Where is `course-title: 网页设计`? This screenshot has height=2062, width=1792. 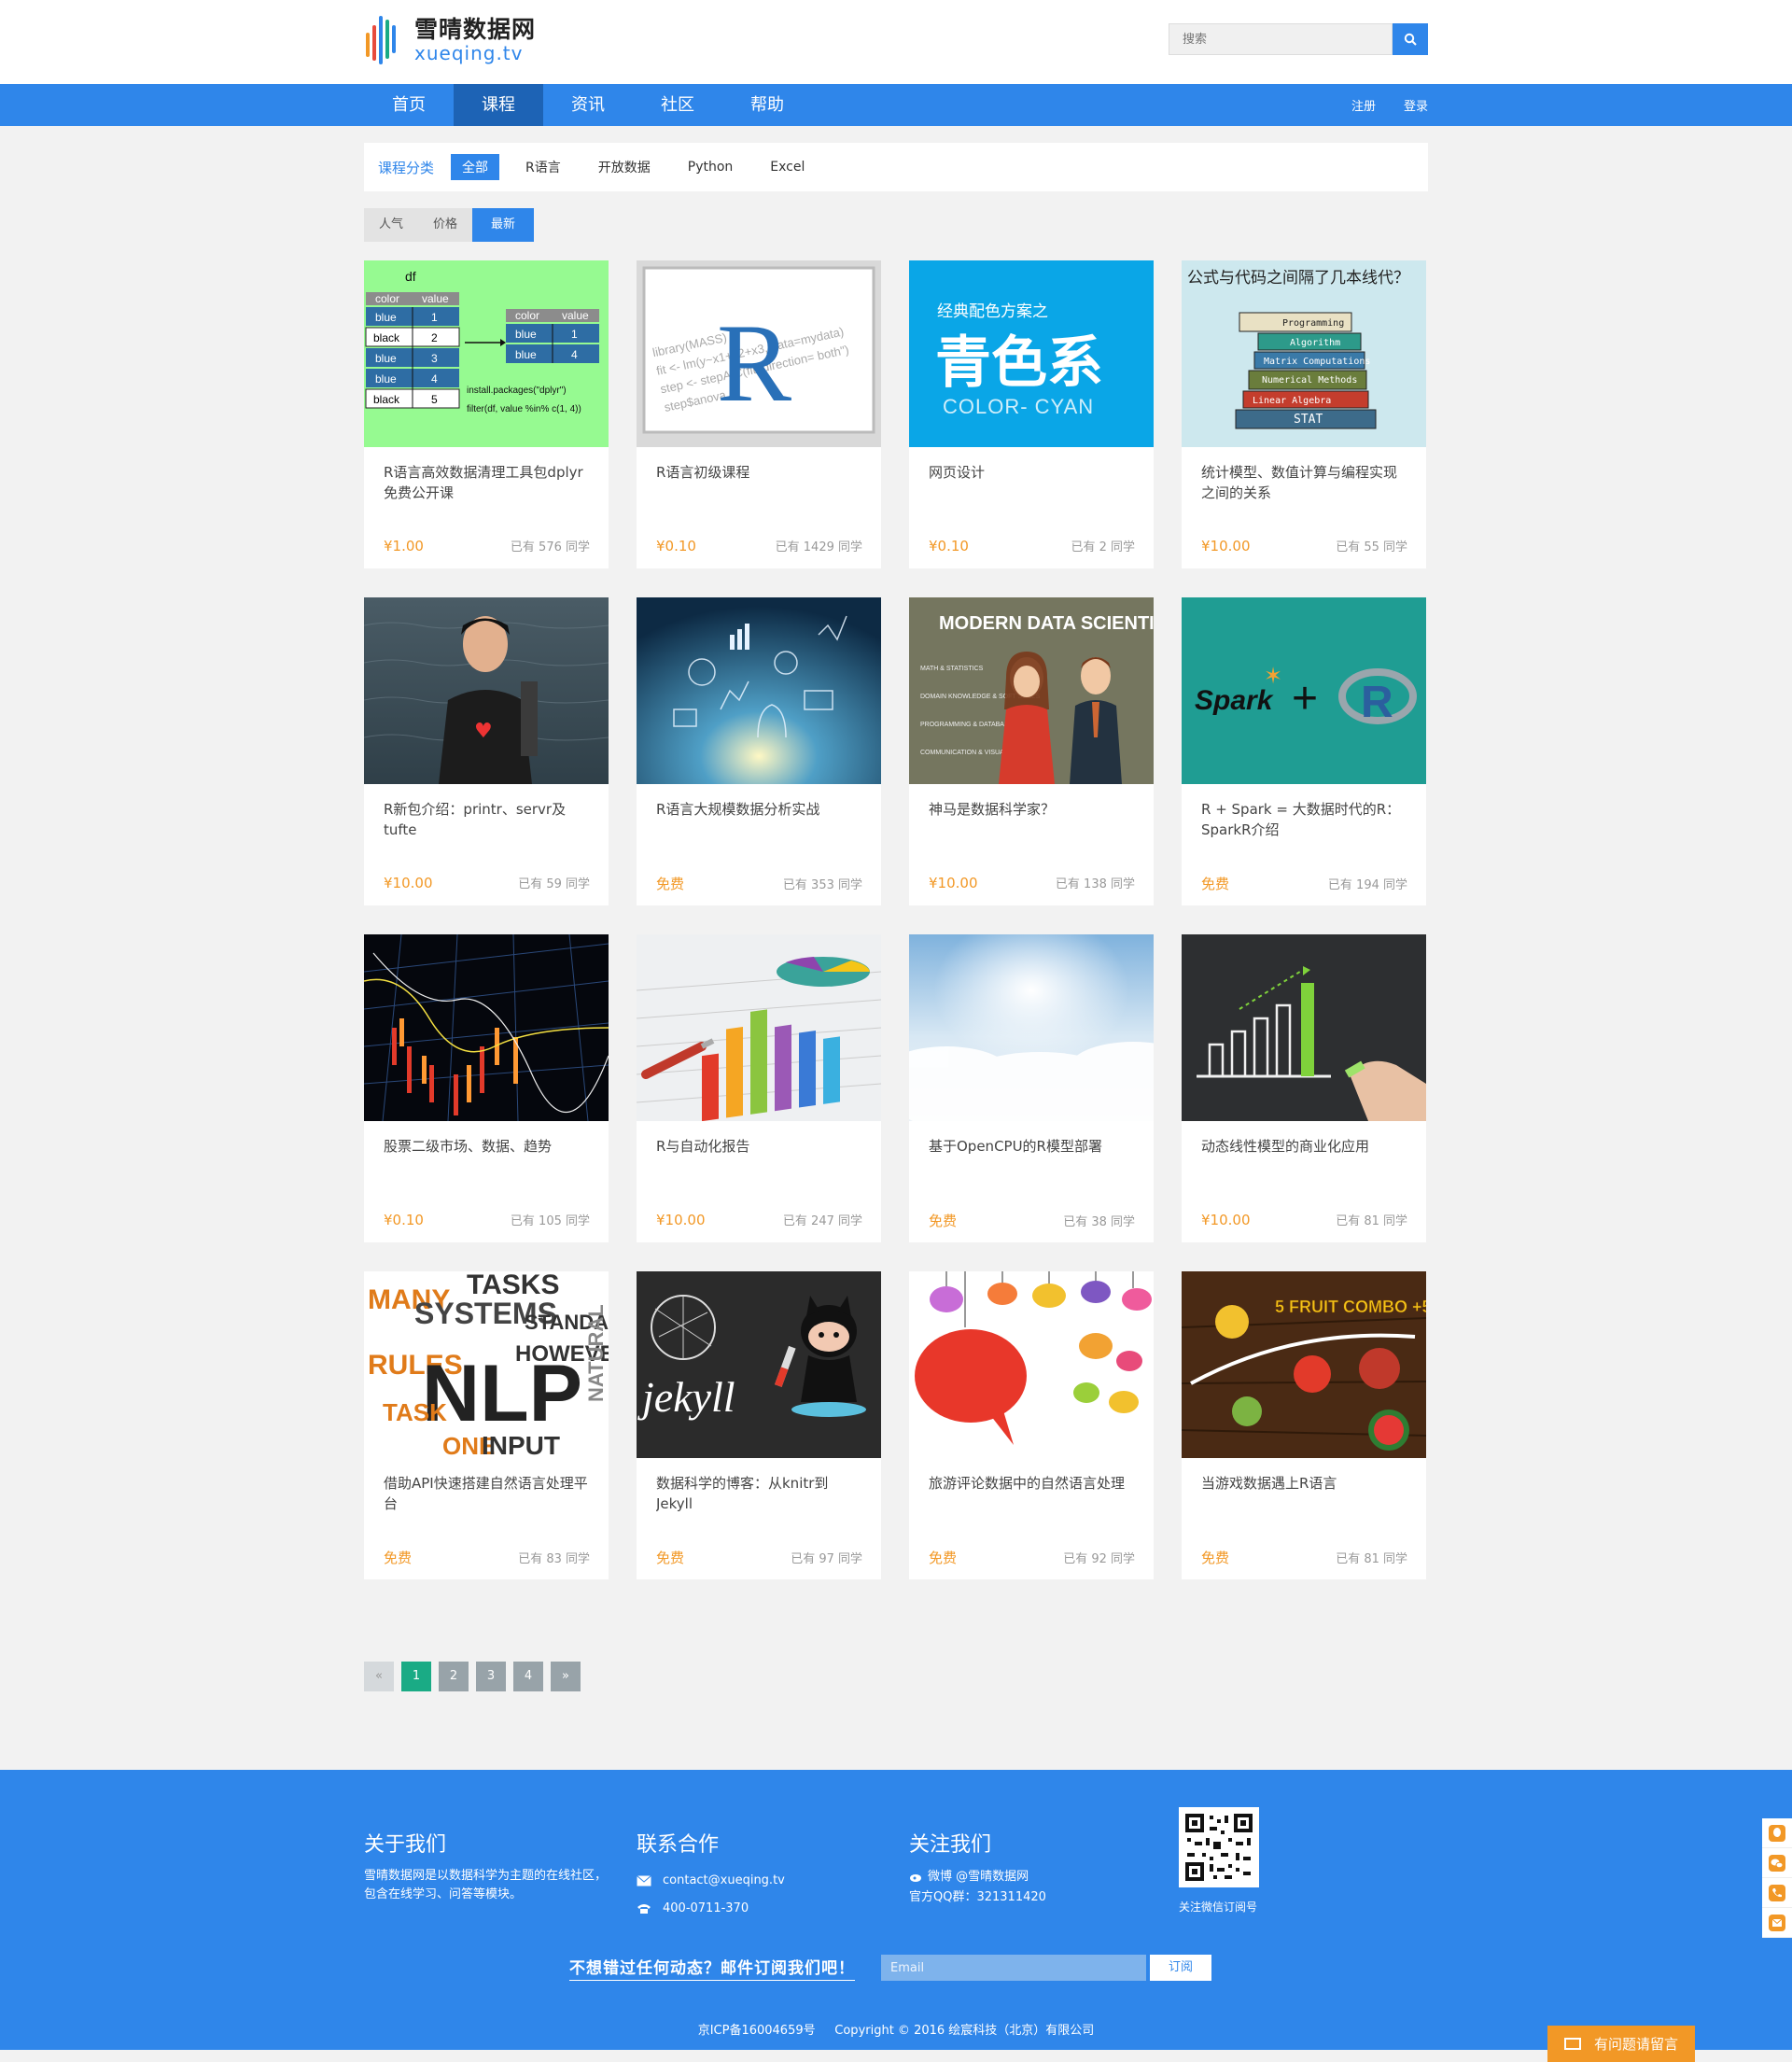 course-title: 网页设计 is located at coordinates (1032, 483).